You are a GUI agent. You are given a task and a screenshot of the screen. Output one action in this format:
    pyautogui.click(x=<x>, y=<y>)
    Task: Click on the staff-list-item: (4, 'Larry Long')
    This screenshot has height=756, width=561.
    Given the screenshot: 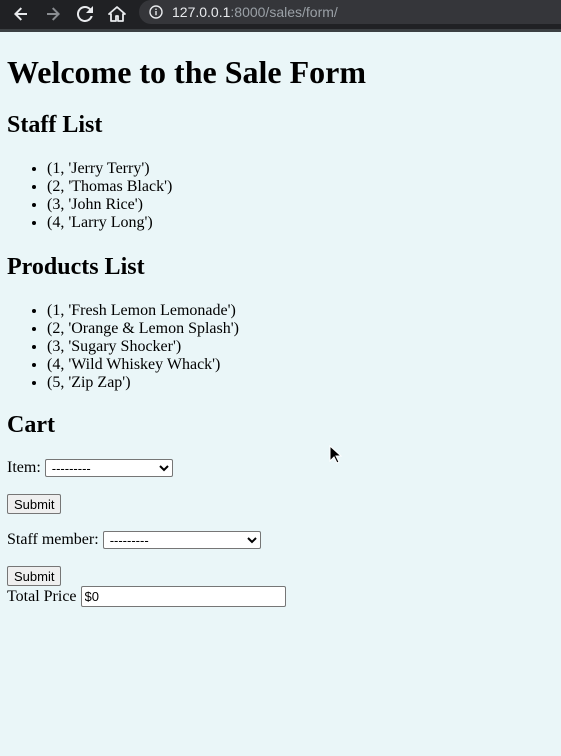 What is the action you would take?
    pyautogui.click(x=300, y=223)
    